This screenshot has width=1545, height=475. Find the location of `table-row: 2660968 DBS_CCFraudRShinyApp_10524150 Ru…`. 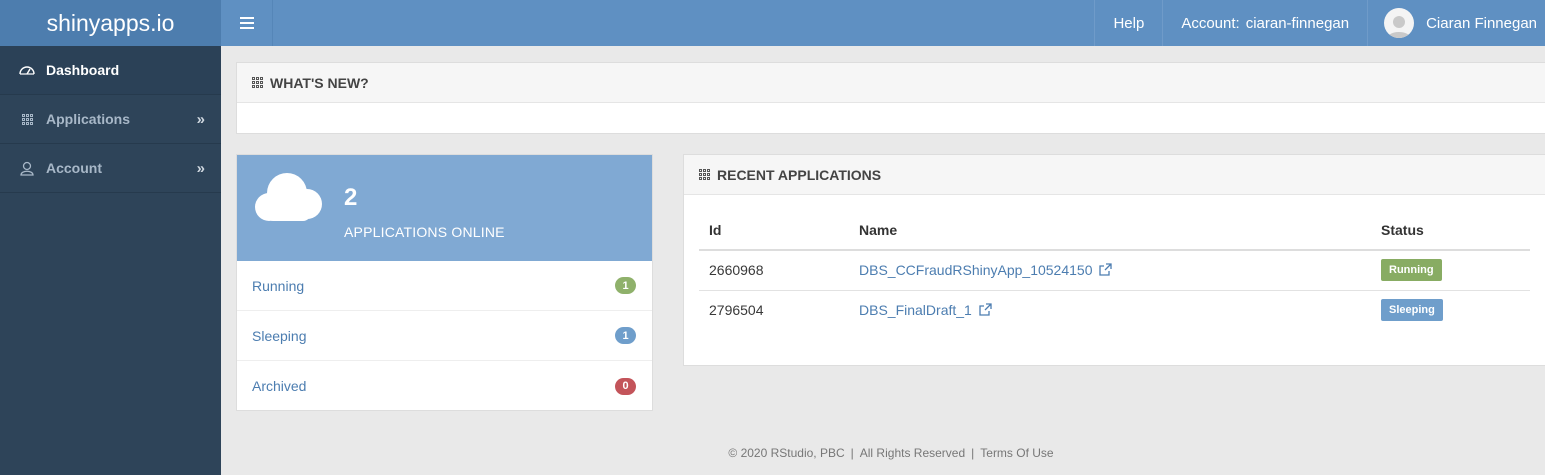

table-row: 2660968 DBS_CCFraudRShinyApp_10524150 Ru… is located at coordinates (1114, 270).